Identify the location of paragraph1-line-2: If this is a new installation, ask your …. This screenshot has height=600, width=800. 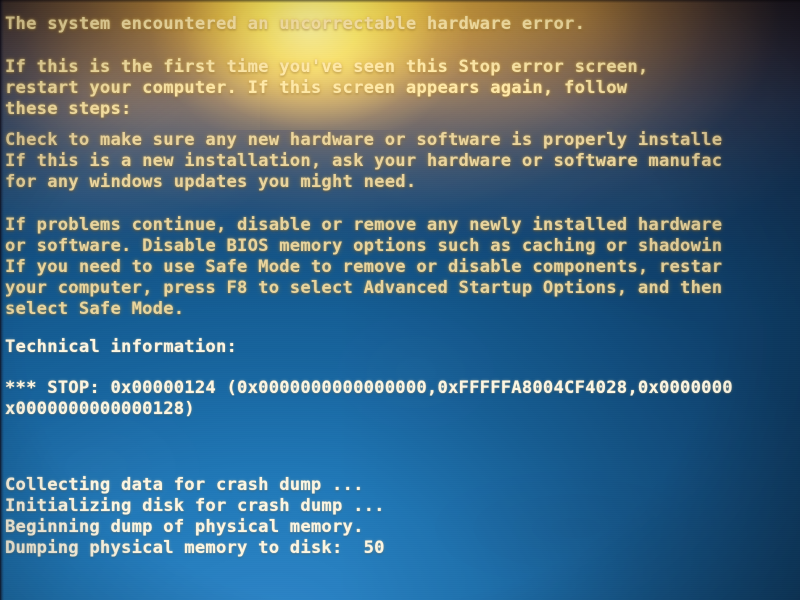
(364, 161).